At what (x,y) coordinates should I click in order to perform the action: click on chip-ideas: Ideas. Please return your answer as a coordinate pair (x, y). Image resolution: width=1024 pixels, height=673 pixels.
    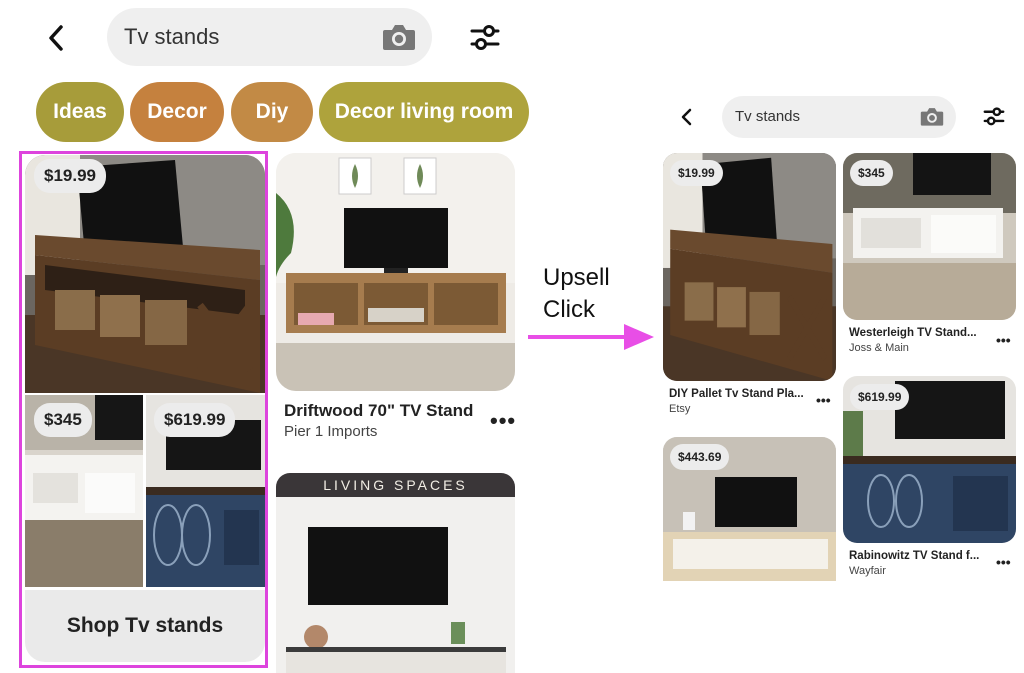
    Looking at the image, I should click on (80, 112).